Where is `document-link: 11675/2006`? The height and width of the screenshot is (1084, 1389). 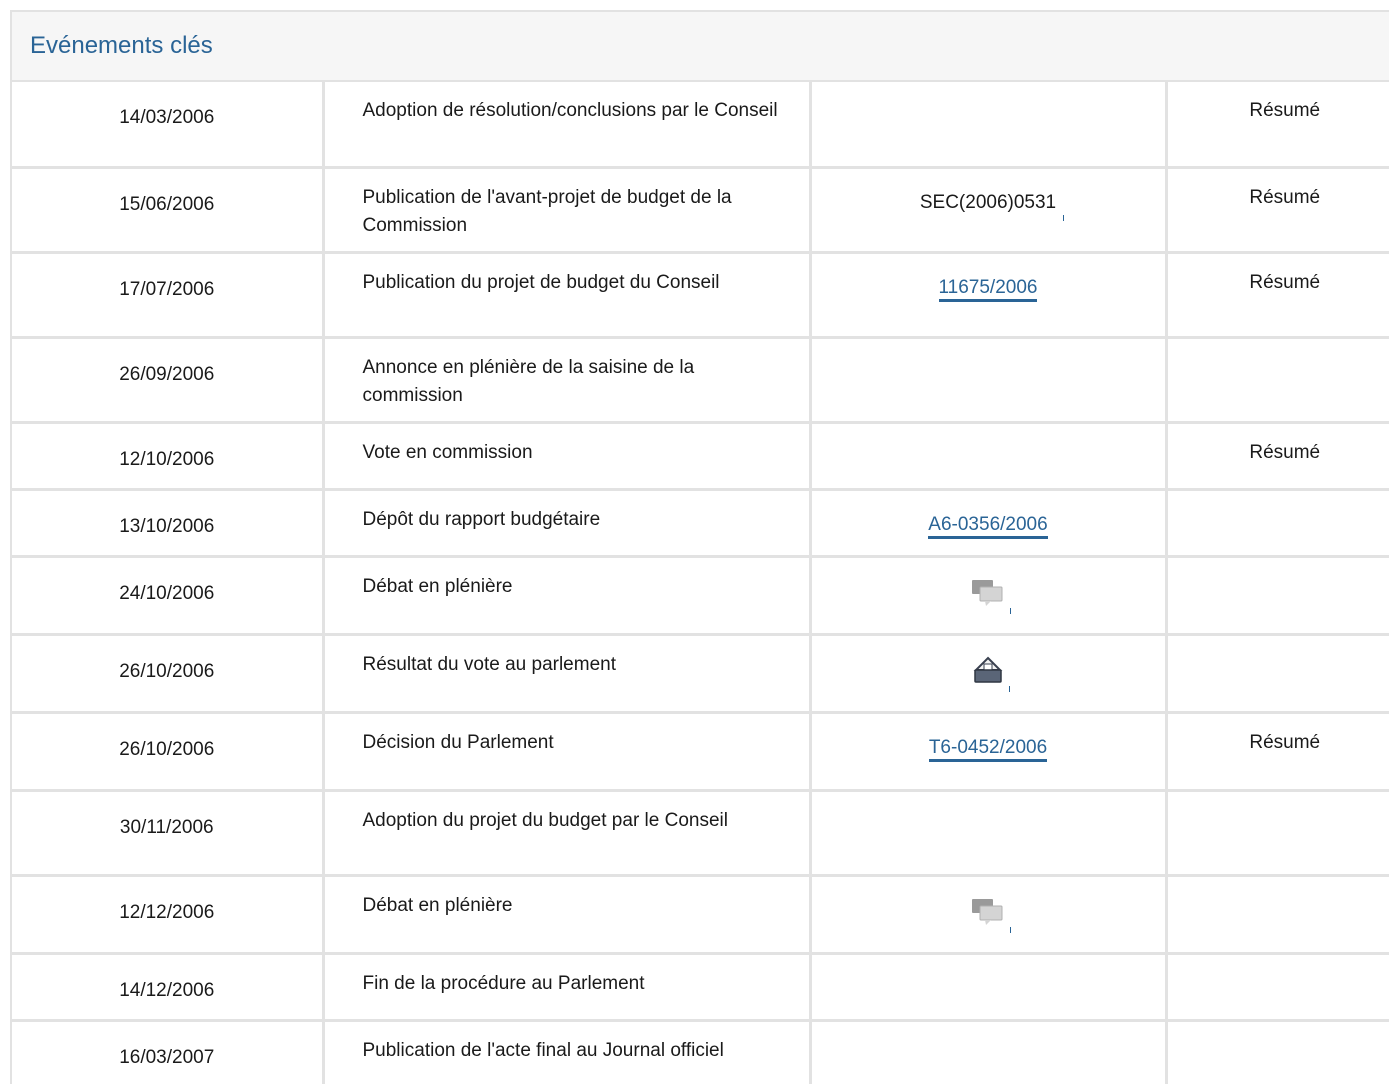
document-link: 11675/2006 is located at coordinates (988, 289).